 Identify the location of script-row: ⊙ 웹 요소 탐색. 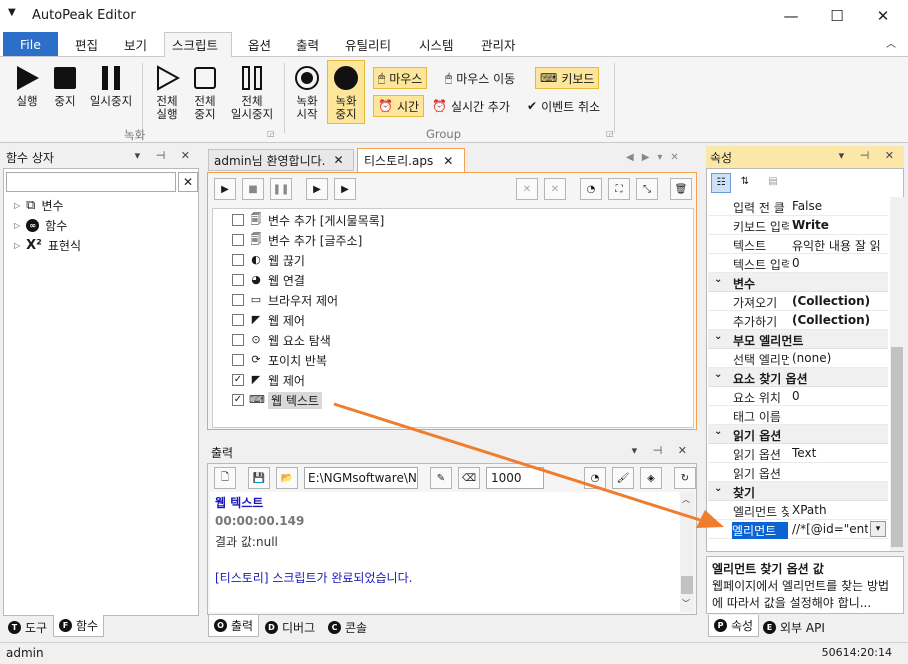
(281, 340).